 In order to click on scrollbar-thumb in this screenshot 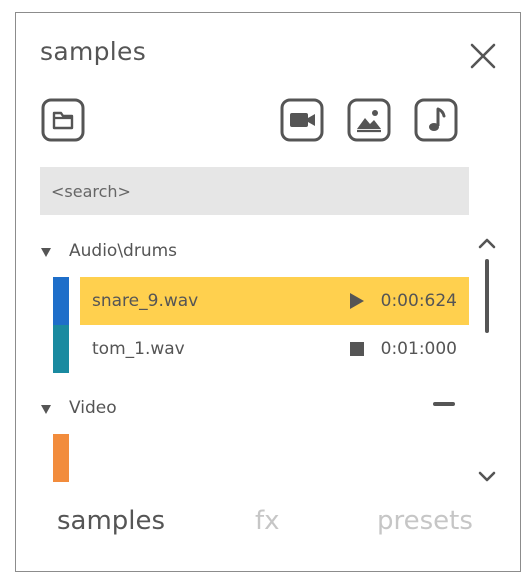, I will do `click(487, 296)`.